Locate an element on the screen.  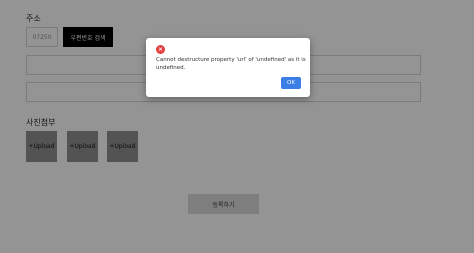
error-icon: × is located at coordinates (160, 49).